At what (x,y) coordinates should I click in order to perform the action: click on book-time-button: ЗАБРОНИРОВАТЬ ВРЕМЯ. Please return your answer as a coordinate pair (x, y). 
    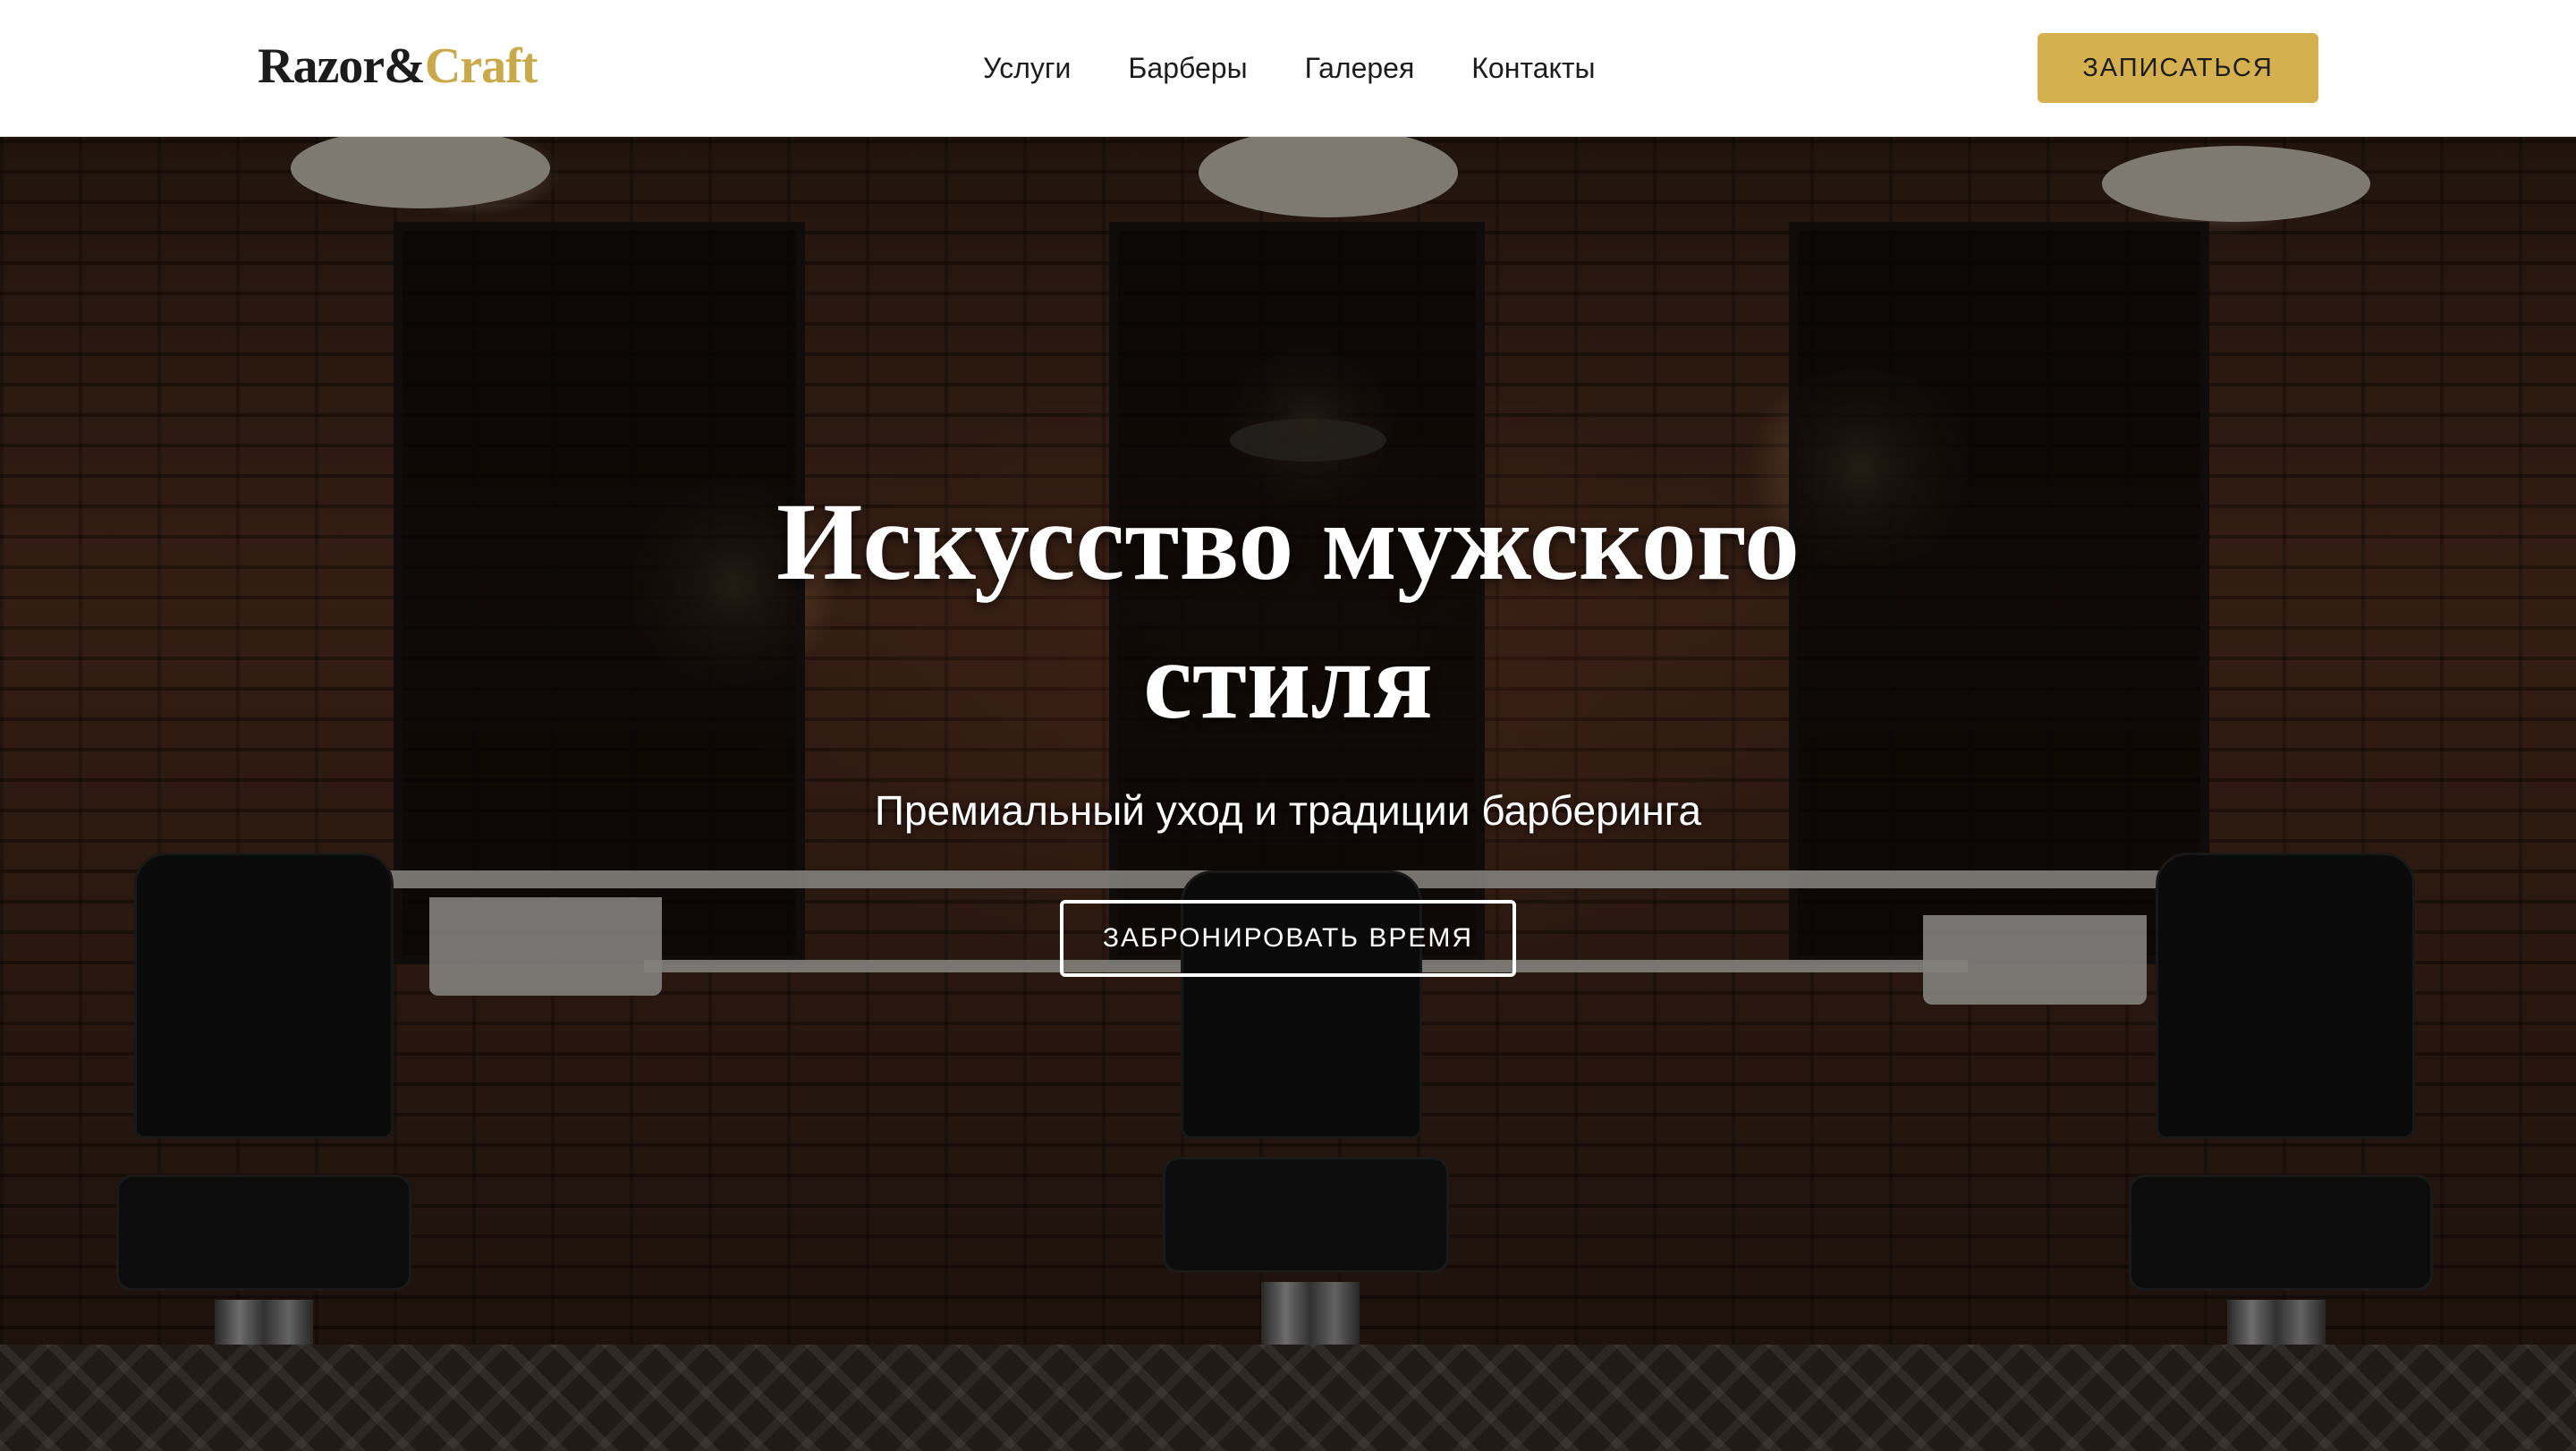
    Looking at the image, I should click on (1288, 939).